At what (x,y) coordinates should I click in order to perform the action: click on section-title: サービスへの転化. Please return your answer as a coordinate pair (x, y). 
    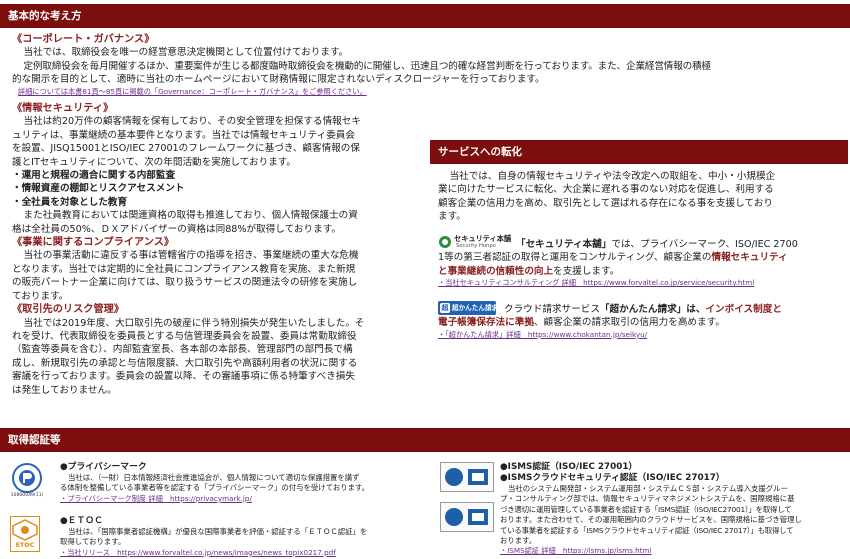
    Looking at the image, I should click on (480, 152).